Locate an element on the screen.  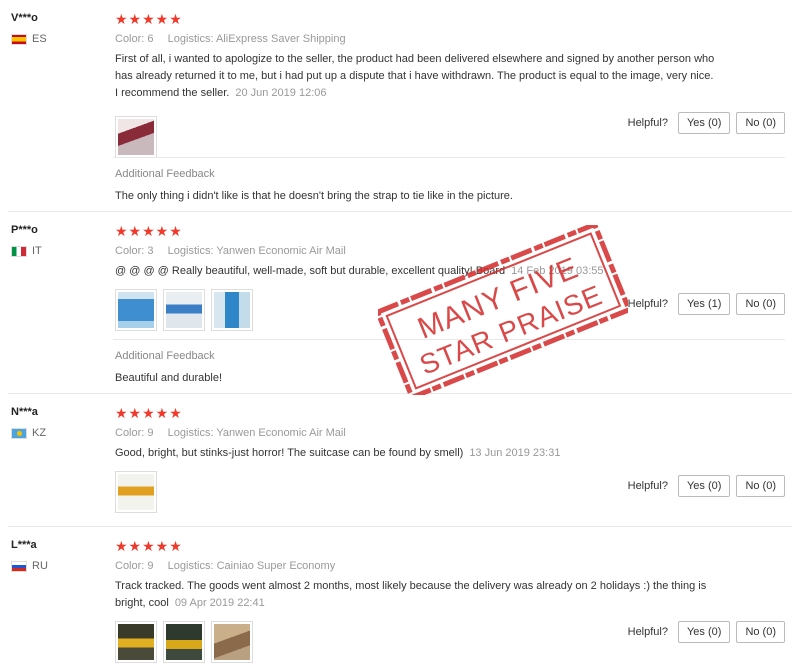
review-date: 13 Jun 2019 23:31 is located at coordinates (515, 453).